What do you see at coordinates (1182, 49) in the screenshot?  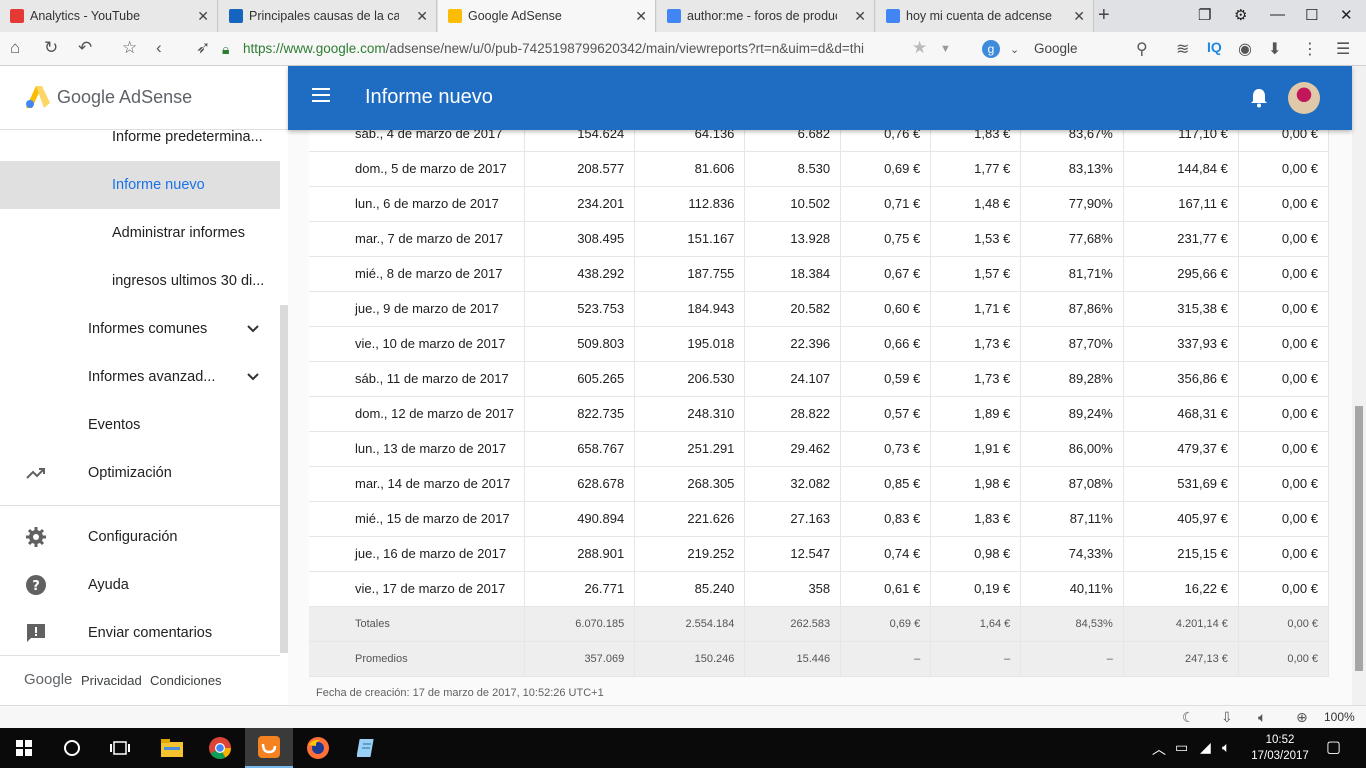 I see `wifi-icon: ≋` at bounding box center [1182, 49].